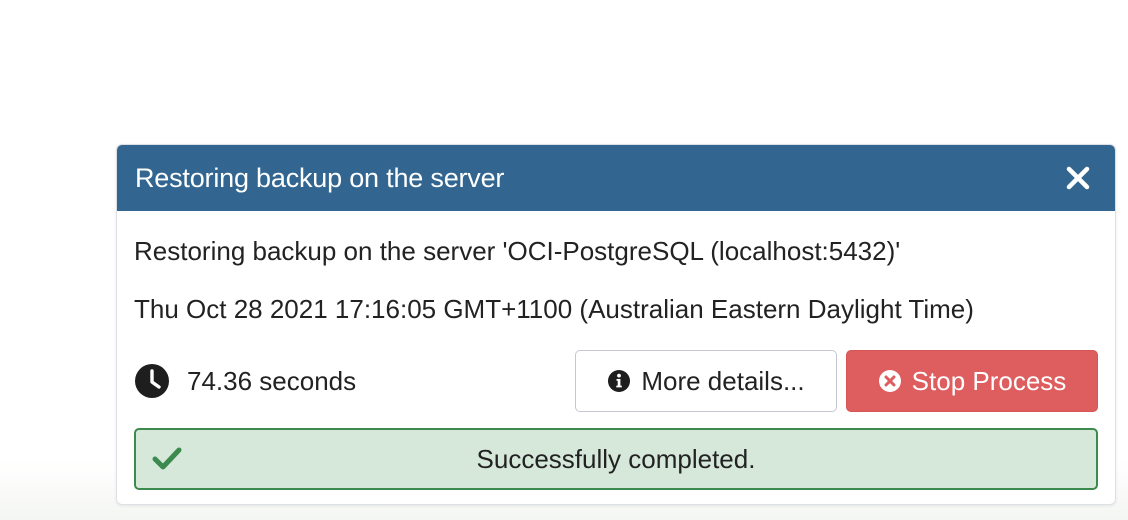 Image resolution: width=1128 pixels, height=520 pixels. Describe the element at coordinates (272, 380) in the screenshot. I see `elapsed-time-text: 74.36 seconds` at that location.